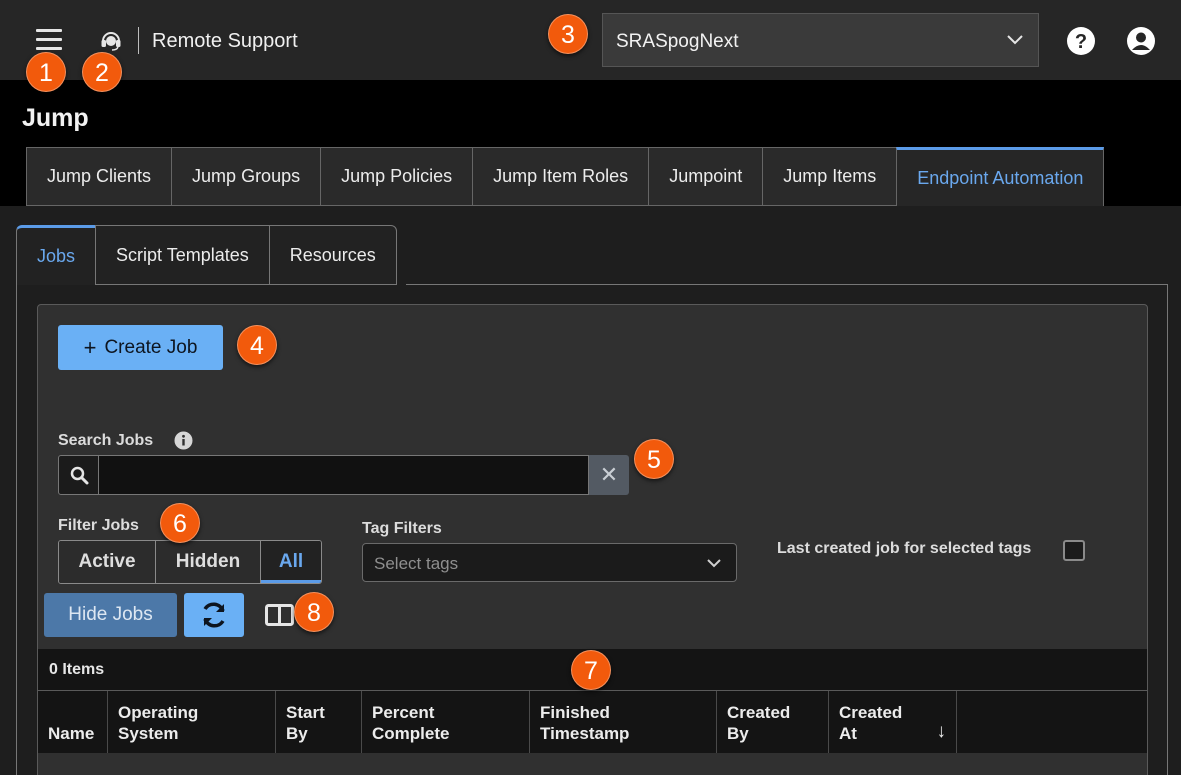 This screenshot has width=1181, height=775. I want to click on hide-jobs-button: Hide Jobs, so click(110, 615).